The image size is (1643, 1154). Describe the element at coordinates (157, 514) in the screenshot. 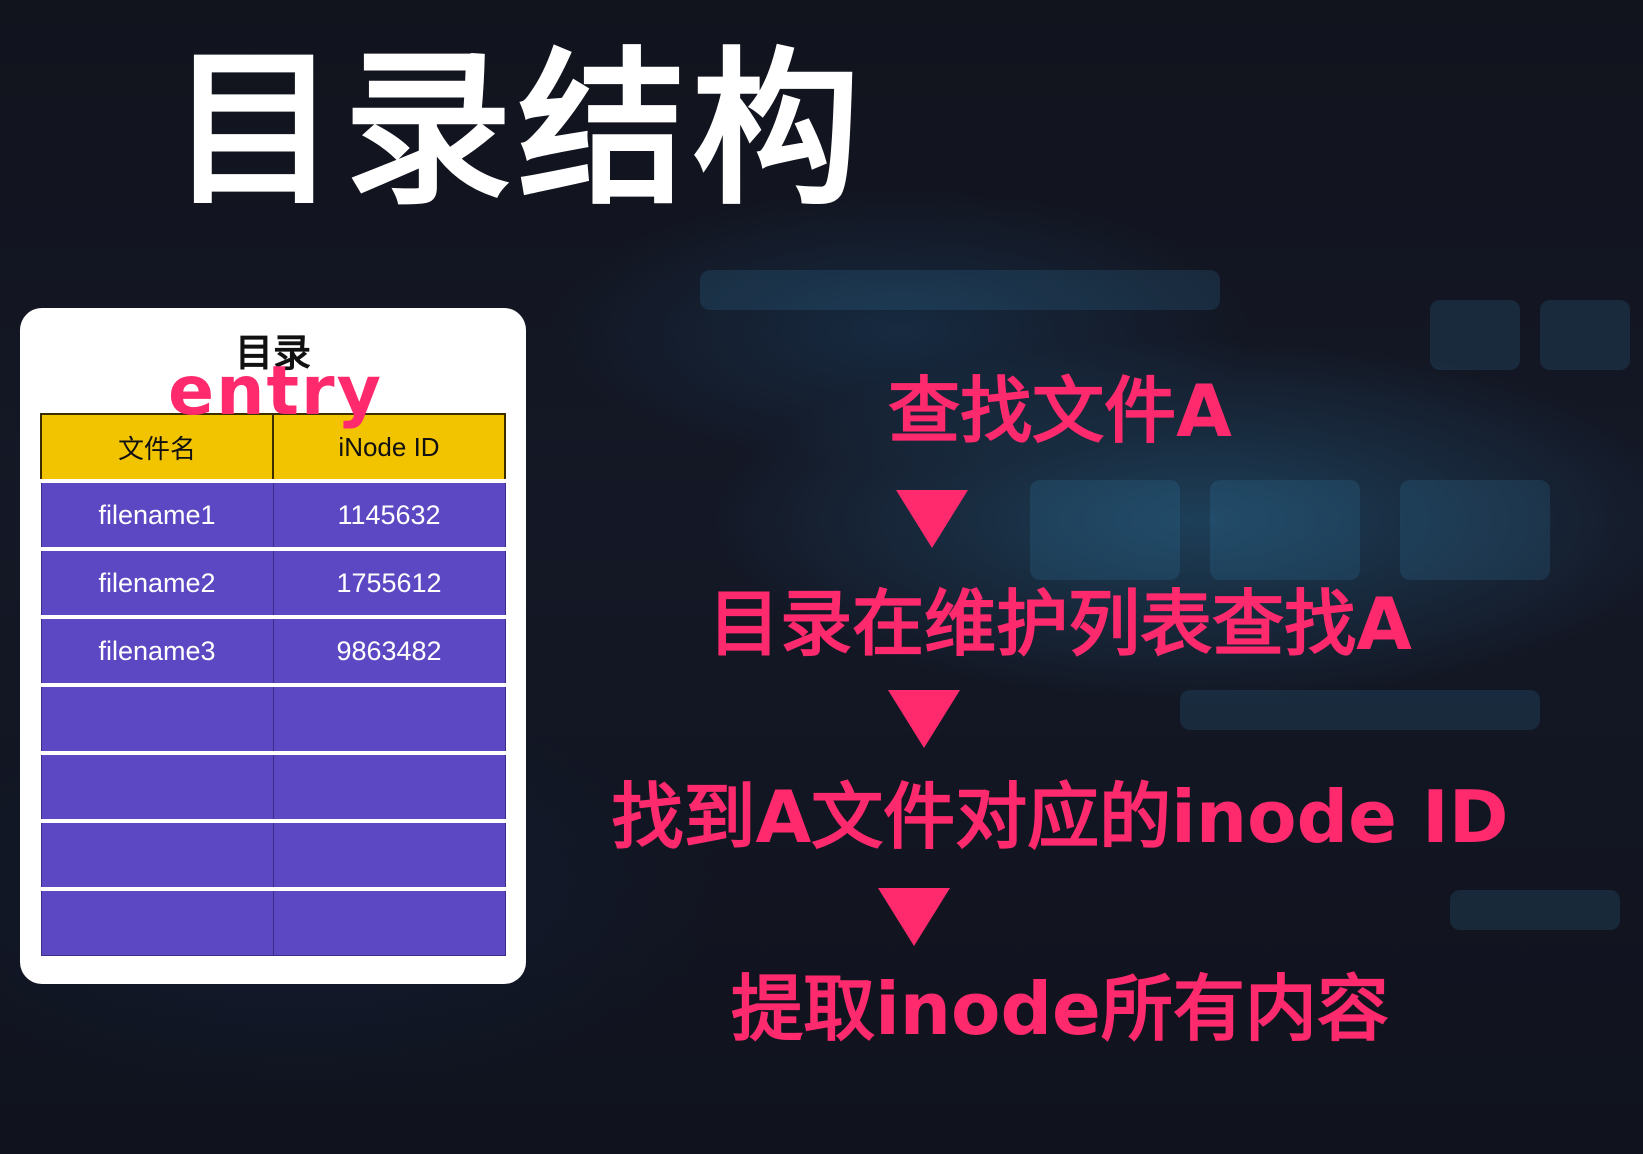

I see `filename-cell: filename1` at that location.